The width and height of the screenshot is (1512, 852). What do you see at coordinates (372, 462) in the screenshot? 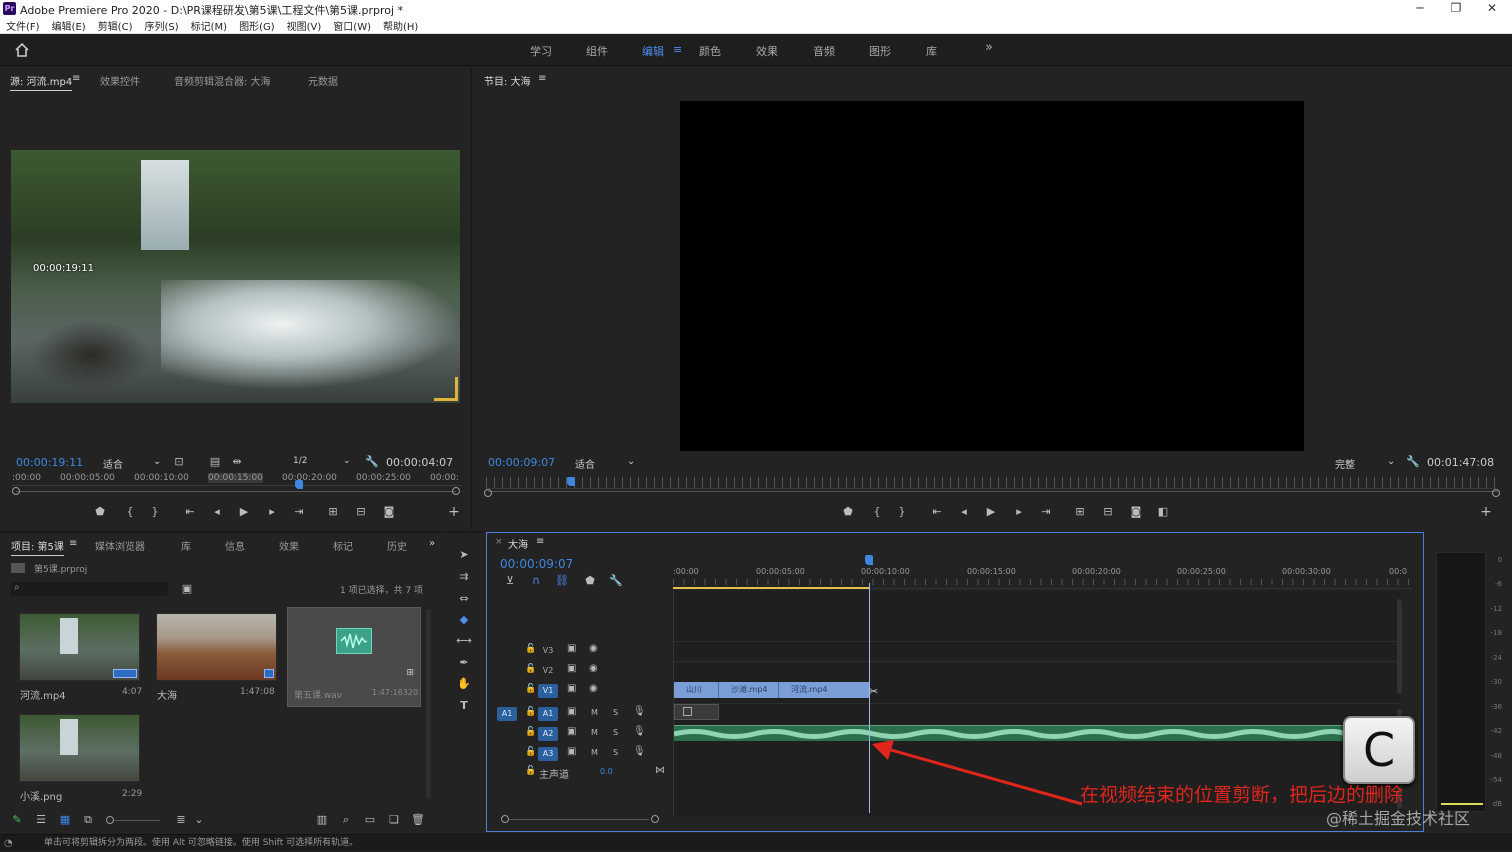
I see `wrench-icon: 🔧` at bounding box center [372, 462].